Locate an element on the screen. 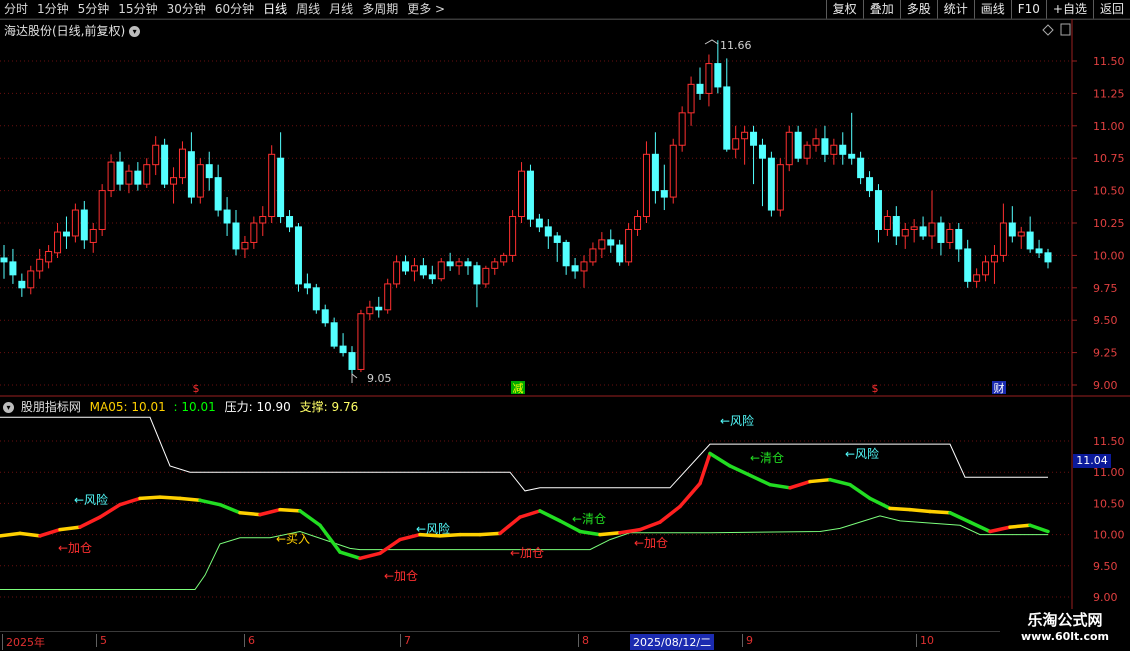  indicator-name: 股朋指标网 is located at coordinates (50, 407).